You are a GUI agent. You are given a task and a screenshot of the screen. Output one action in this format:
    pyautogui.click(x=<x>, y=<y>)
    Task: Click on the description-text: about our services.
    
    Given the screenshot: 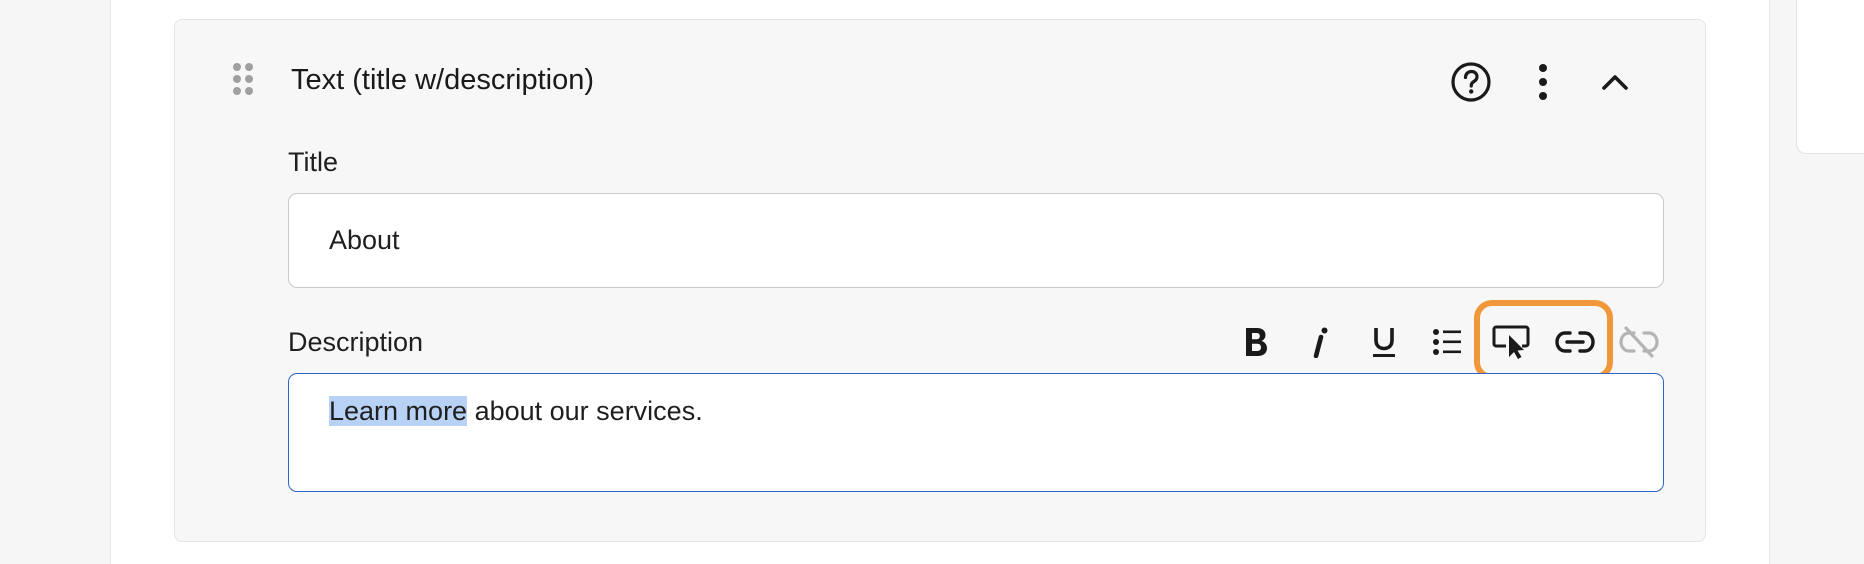 What is the action you would take?
    pyautogui.click(x=585, y=411)
    